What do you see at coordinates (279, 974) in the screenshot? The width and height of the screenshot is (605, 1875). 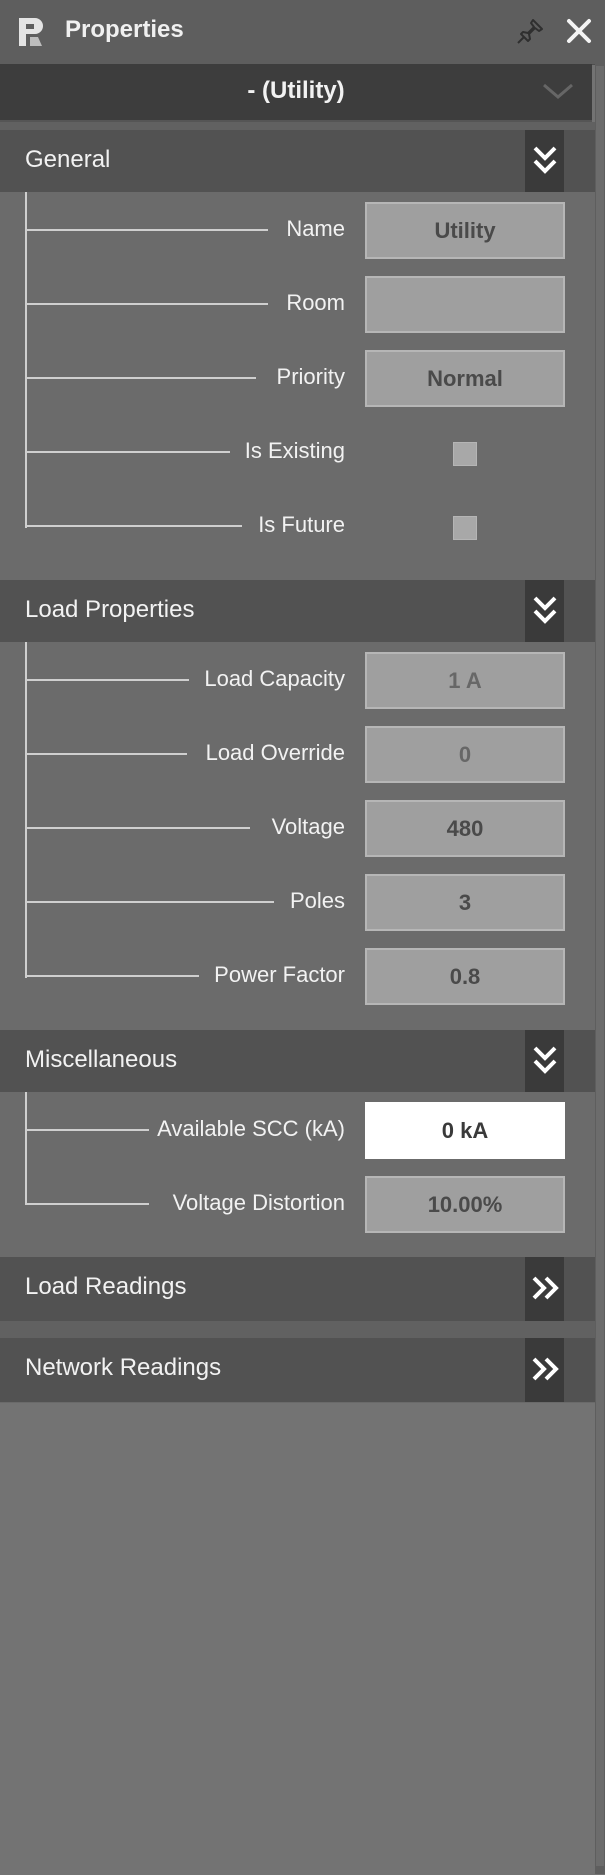 I see `label-power-factor: Power Factor` at bounding box center [279, 974].